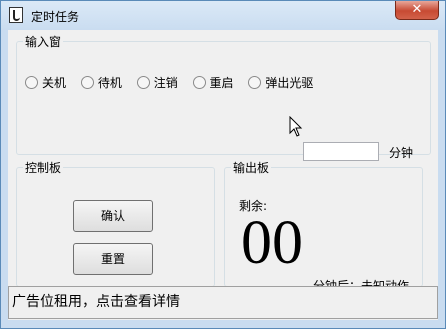 The width and height of the screenshot is (446, 329). Describe the element at coordinates (417, 10) in the screenshot. I see `close-button: ✕` at that location.